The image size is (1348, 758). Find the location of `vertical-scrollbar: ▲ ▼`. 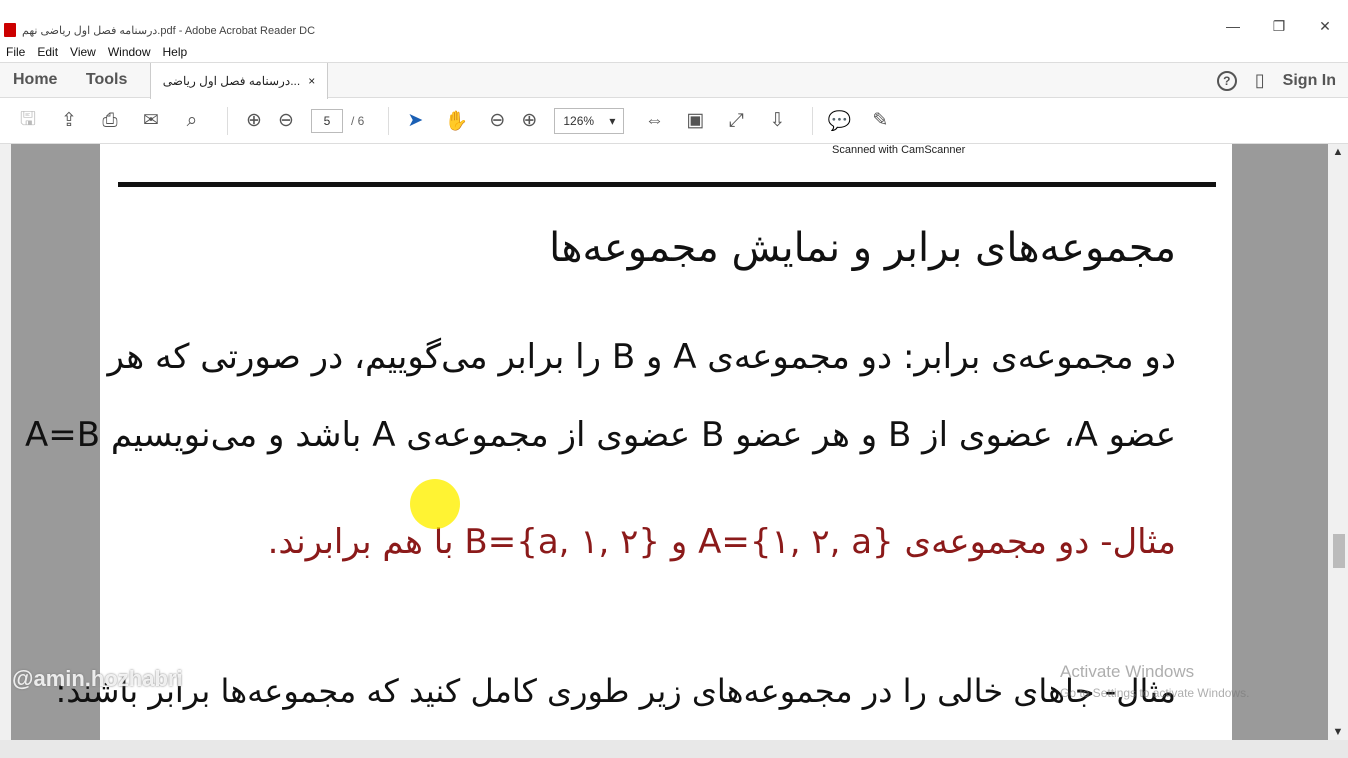

vertical-scrollbar: ▲ ▼ is located at coordinates (1338, 442).